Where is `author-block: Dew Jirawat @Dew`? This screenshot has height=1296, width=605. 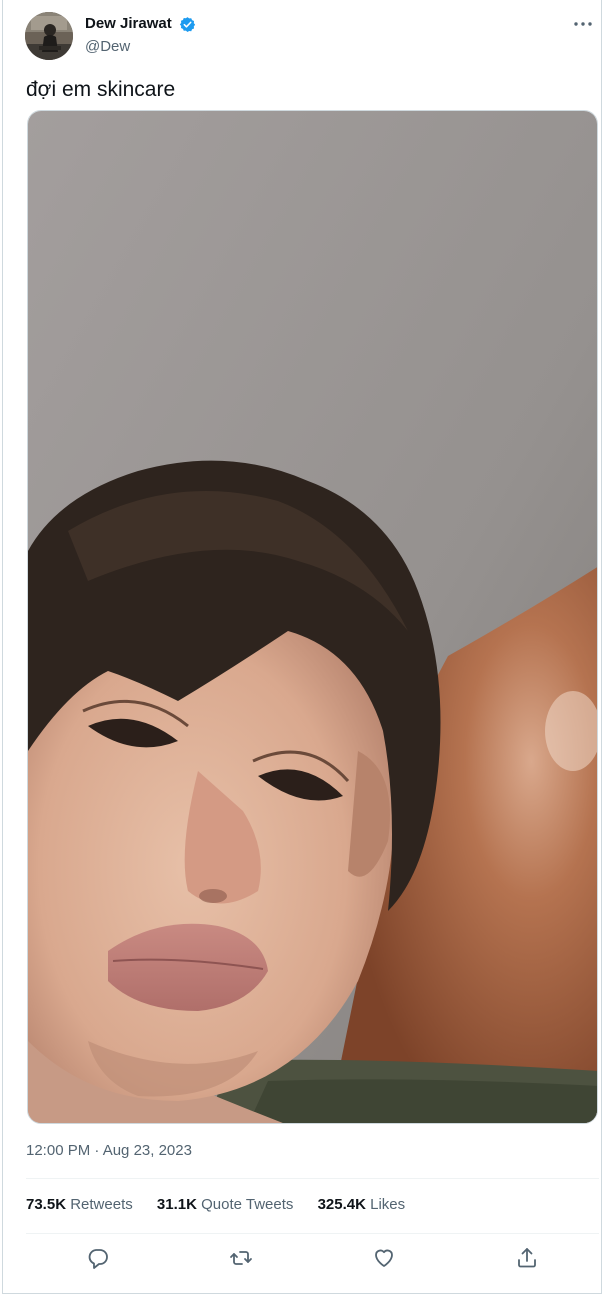 author-block: Dew Jirawat @Dew is located at coordinates (140, 35).